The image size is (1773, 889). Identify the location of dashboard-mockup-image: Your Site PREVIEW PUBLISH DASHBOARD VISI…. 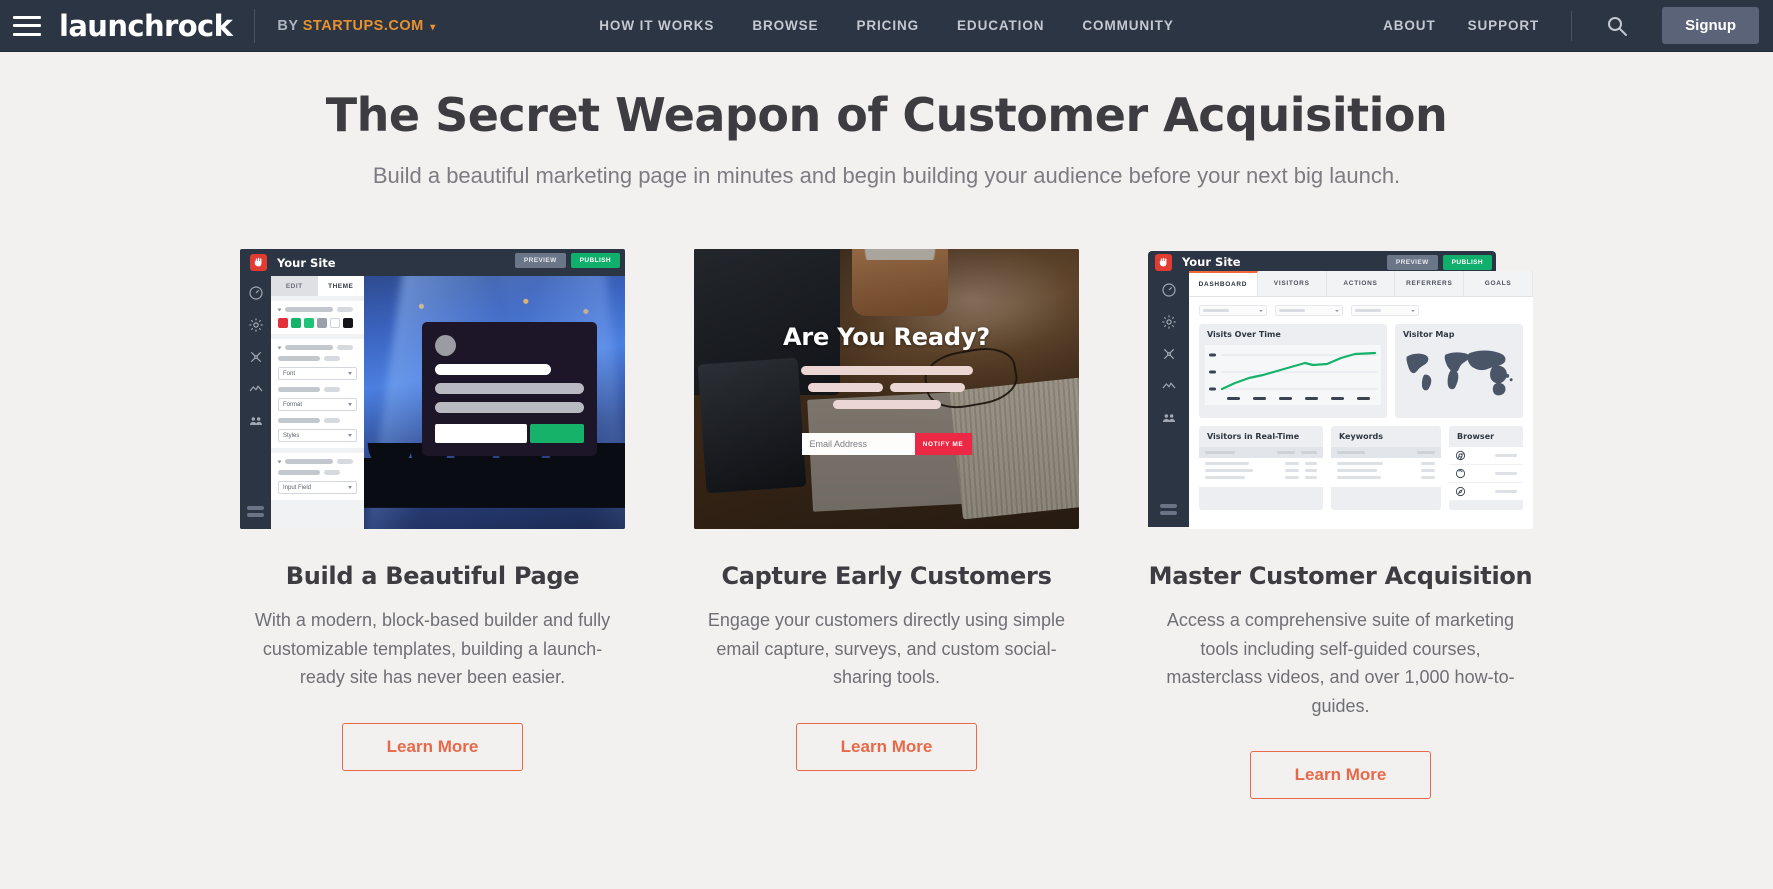
(1340, 389).